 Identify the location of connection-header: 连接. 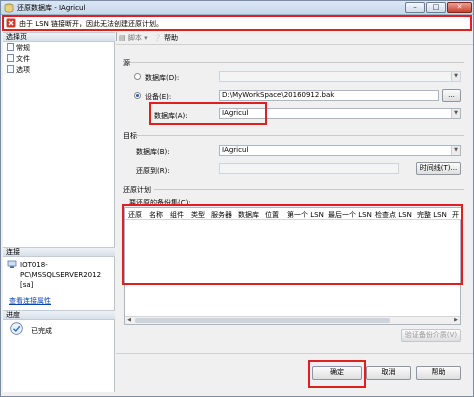
(59, 252).